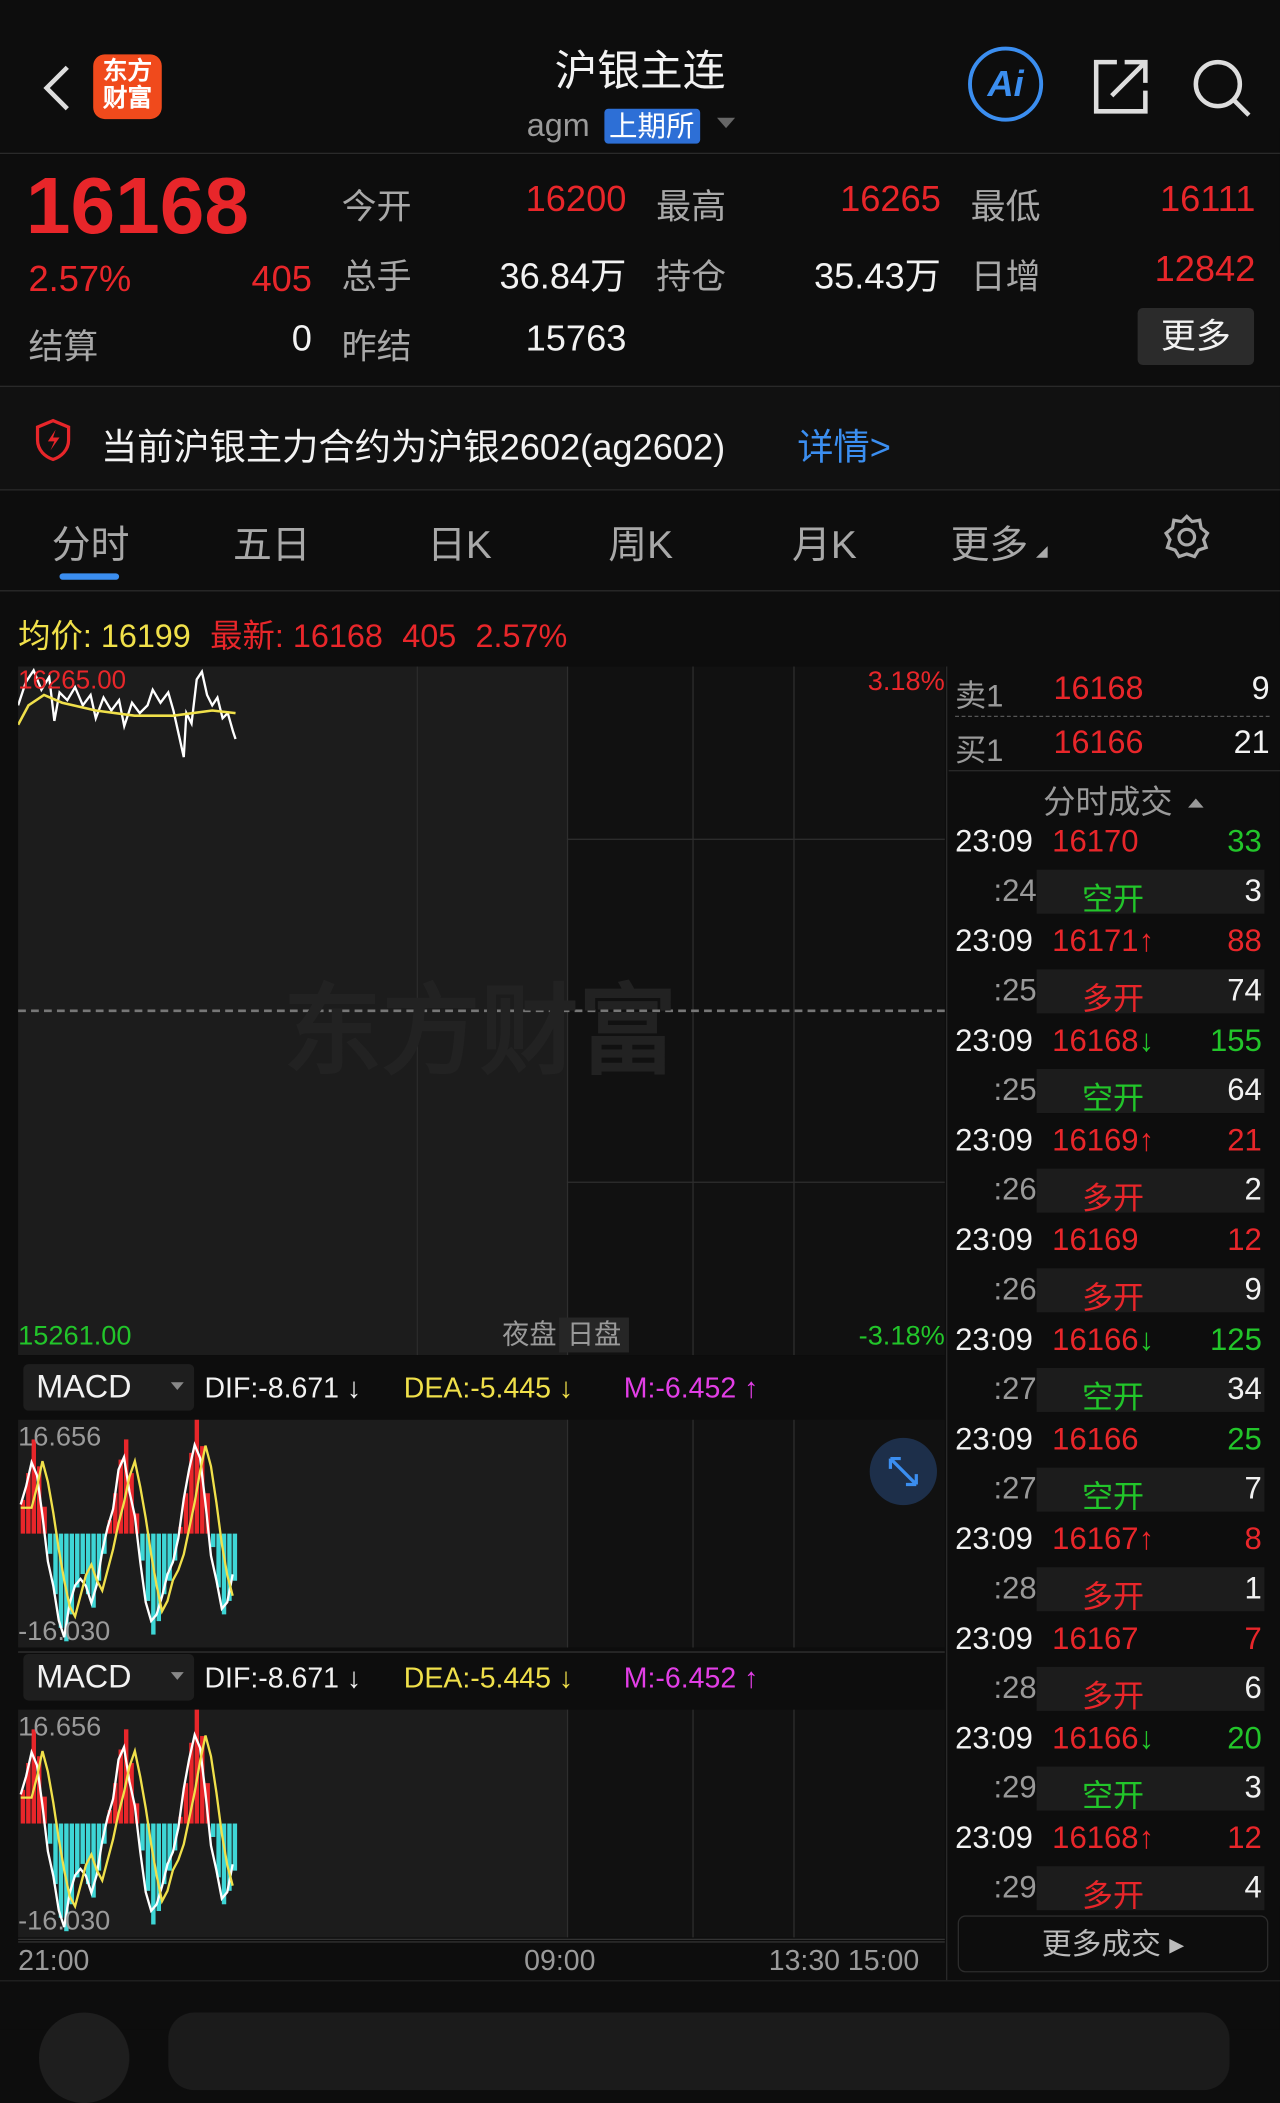  Describe the element at coordinates (84, 2057) in the screenshot. I see `bottom-avatar` at that location.